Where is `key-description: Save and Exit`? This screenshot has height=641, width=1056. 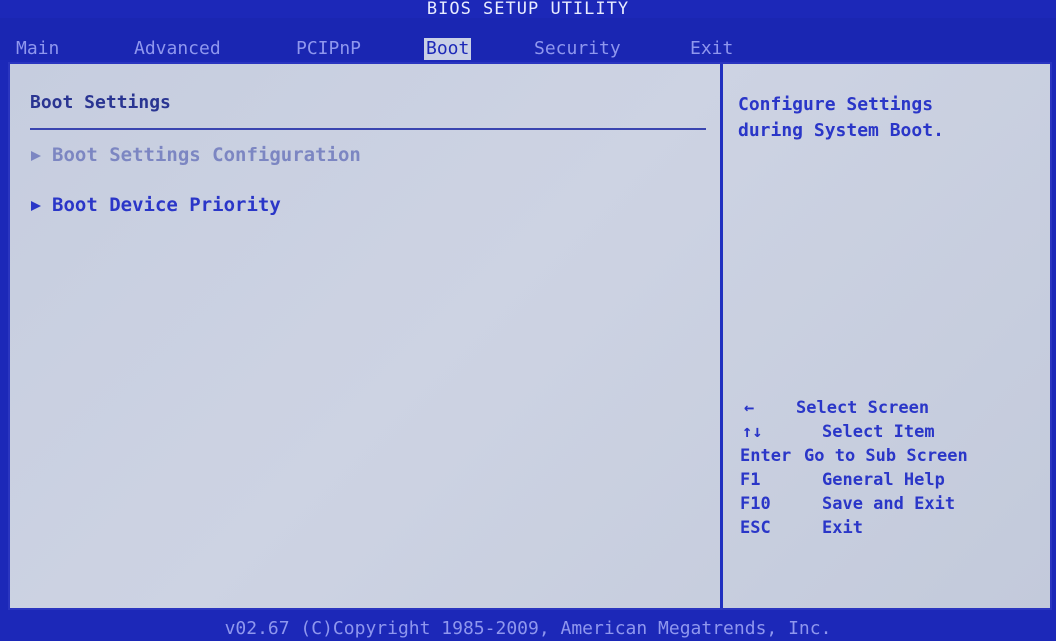 key-description: Save and Exit is located at coordinates (889, 504).